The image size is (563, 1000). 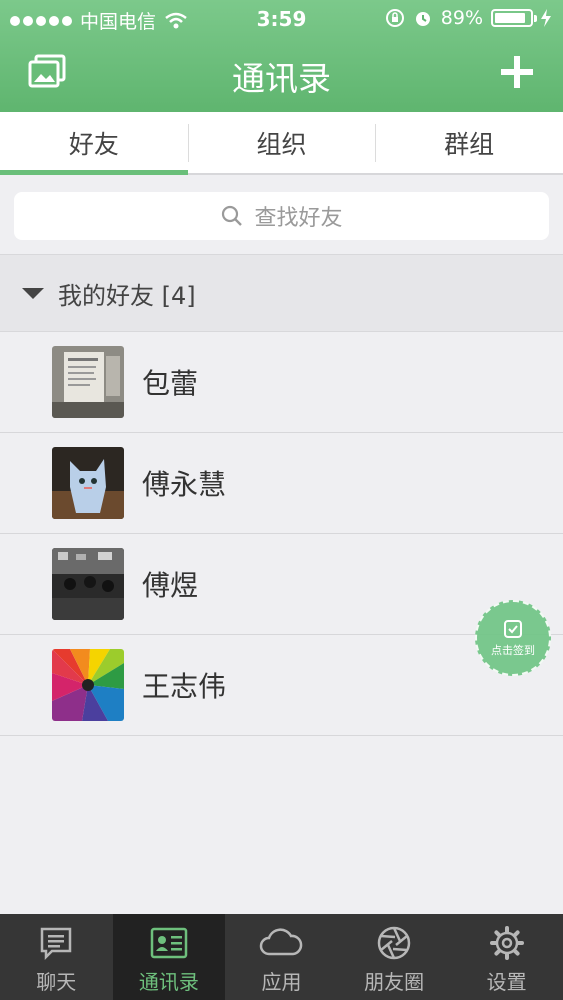 I want to click on charging-icon, so click(x=546, y=18).